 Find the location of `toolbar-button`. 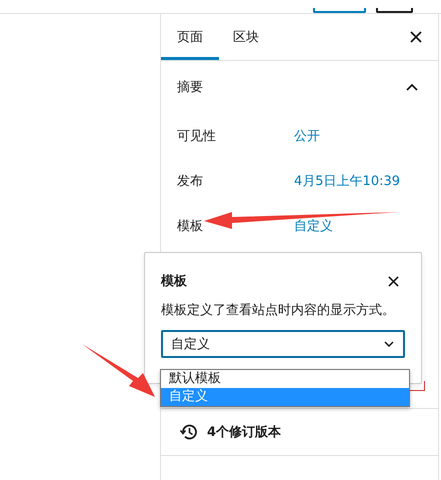

toolbar-button is located at coordinates (394, 10).